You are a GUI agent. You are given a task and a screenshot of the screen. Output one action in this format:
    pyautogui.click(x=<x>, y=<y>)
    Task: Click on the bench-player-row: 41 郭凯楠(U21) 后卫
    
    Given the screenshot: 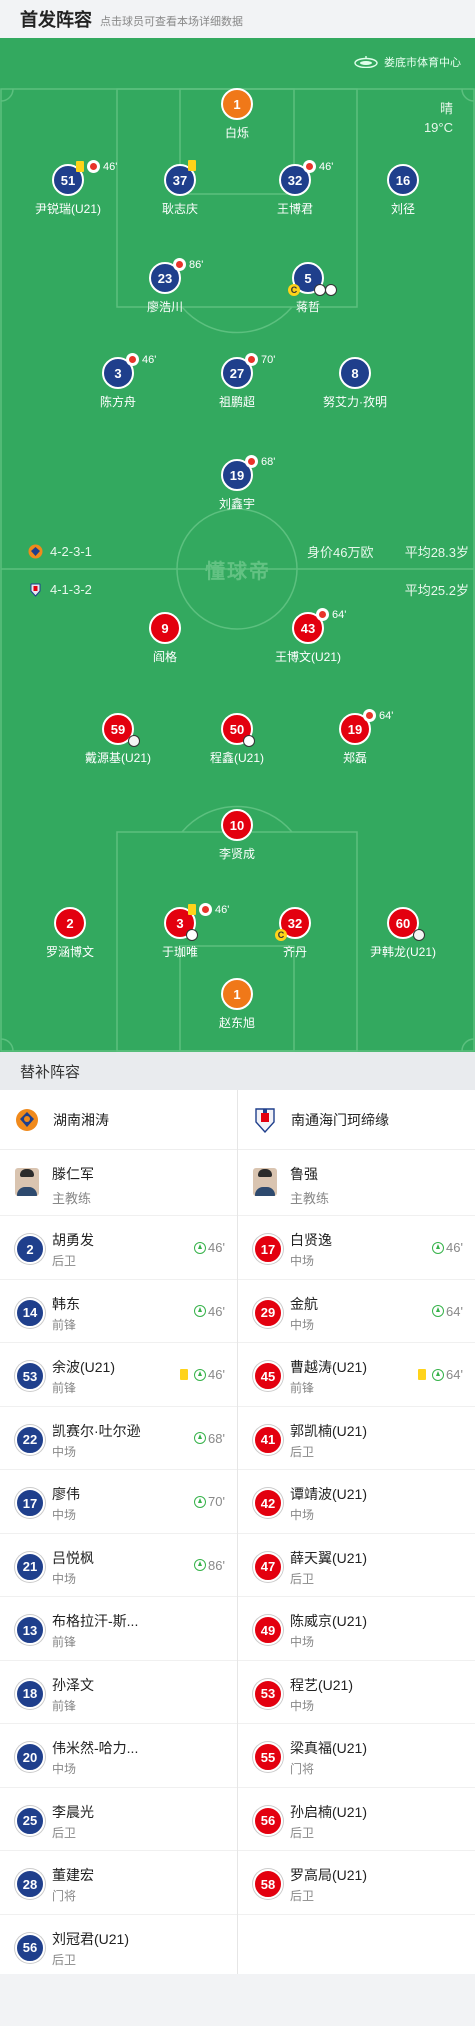 What is the action you would take?
    pyautogui.click(x=356, y=1438)
    